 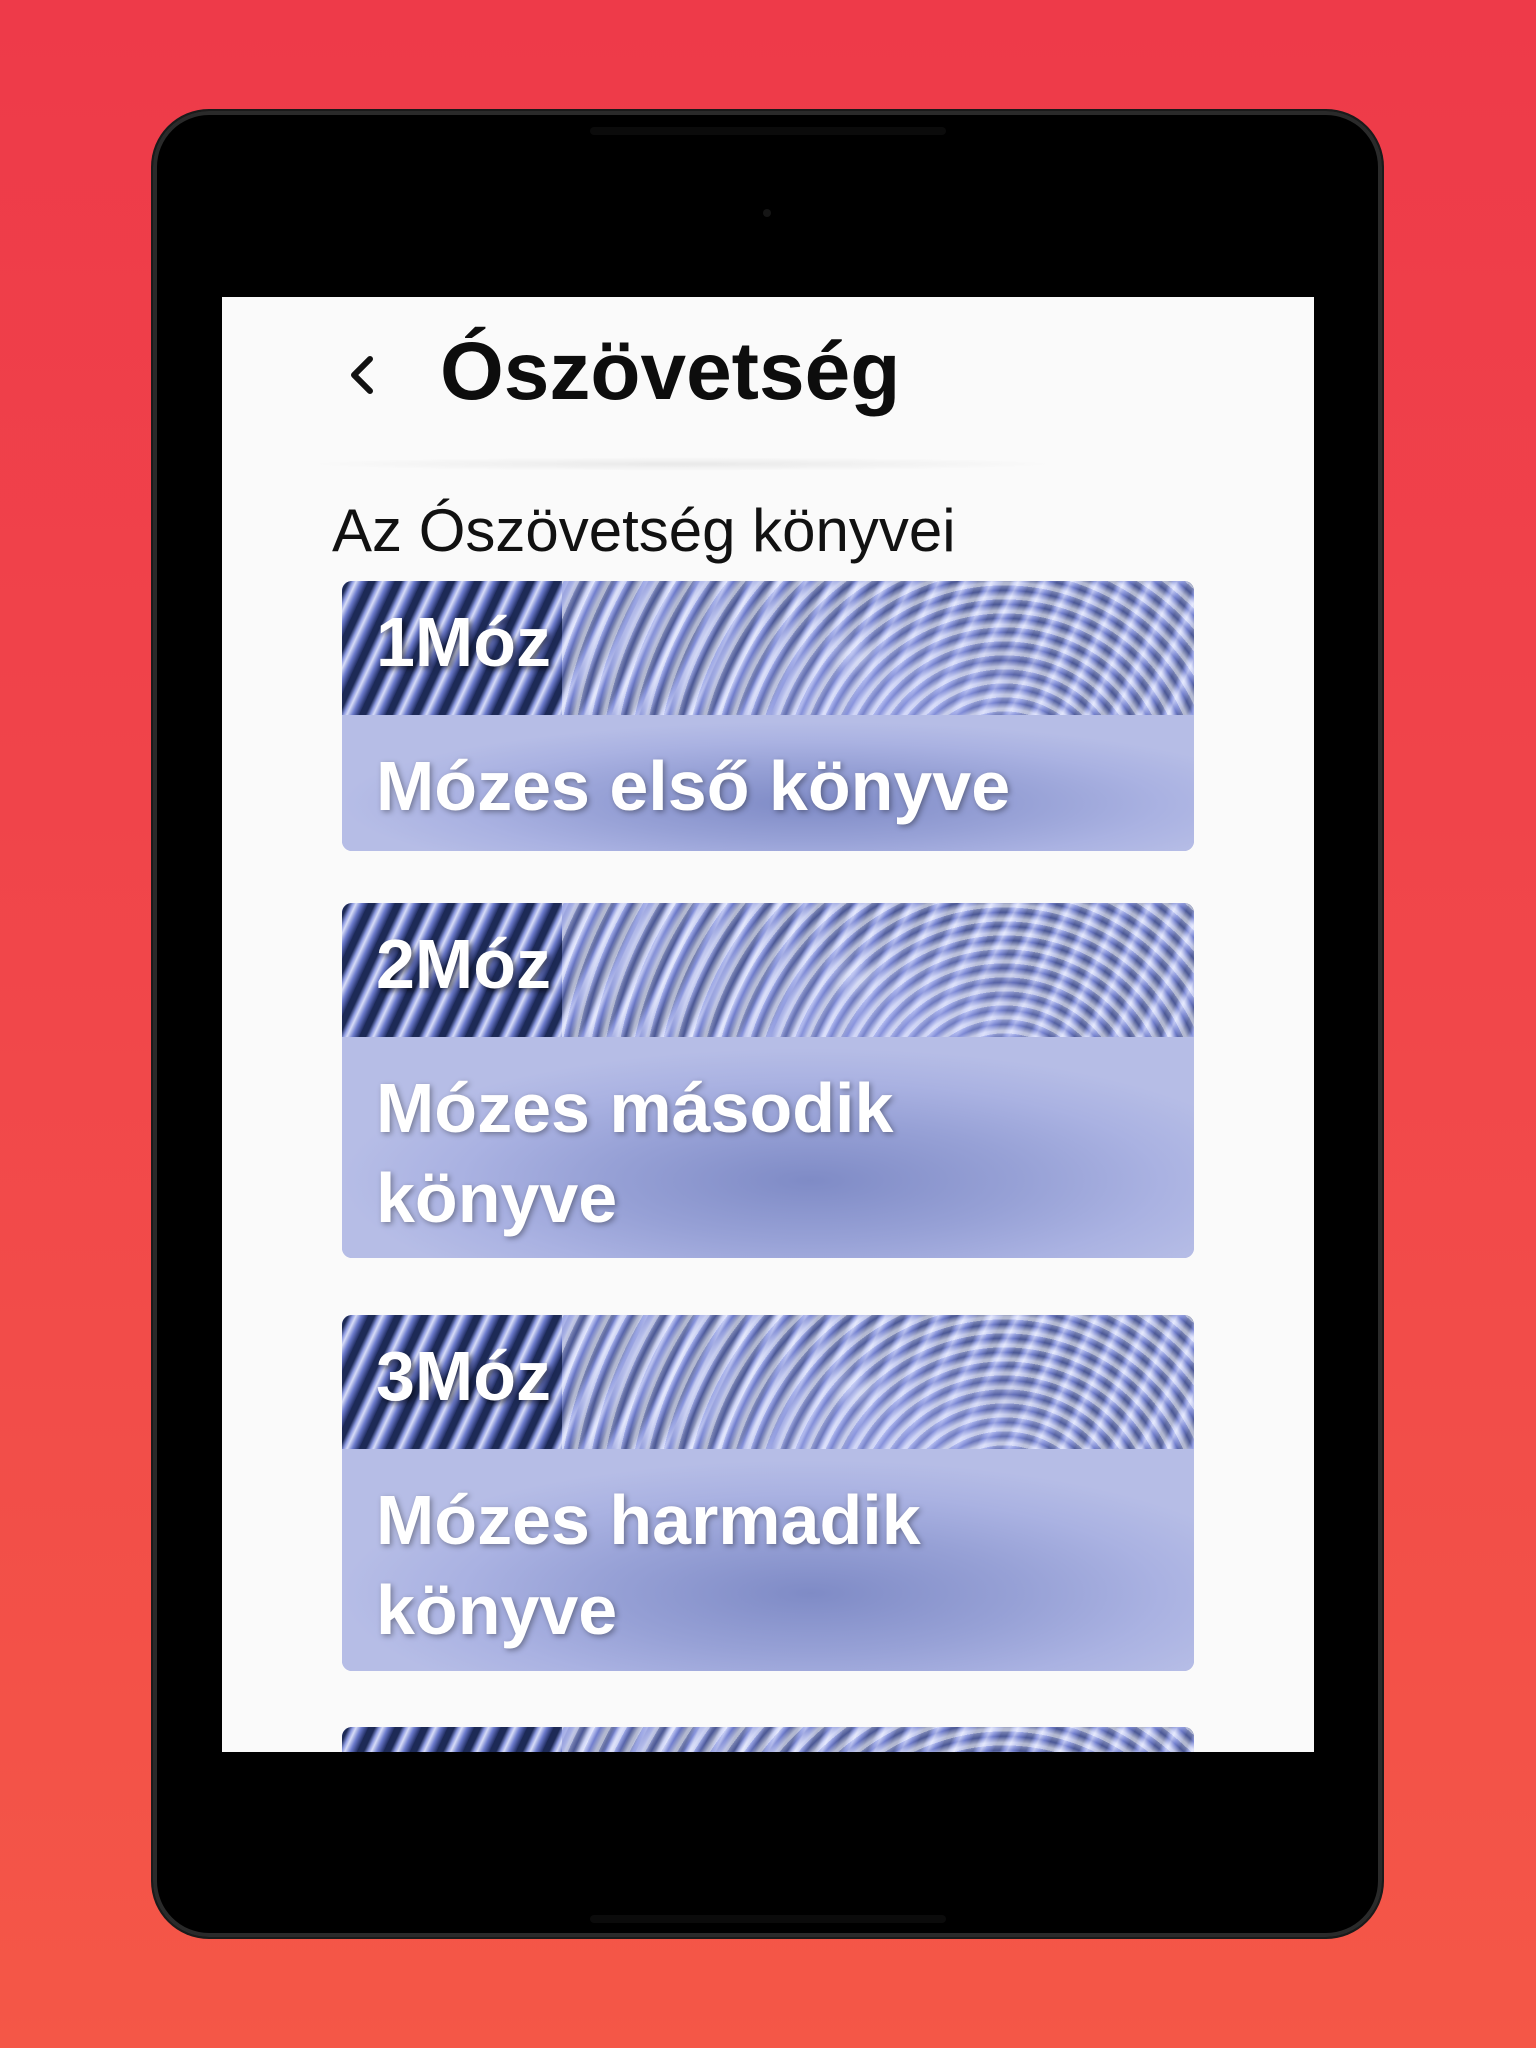 What do you see at coordinates (682, 464) in the screenshot?
I see `app-bar-divider` at bounding box center [682, 464].